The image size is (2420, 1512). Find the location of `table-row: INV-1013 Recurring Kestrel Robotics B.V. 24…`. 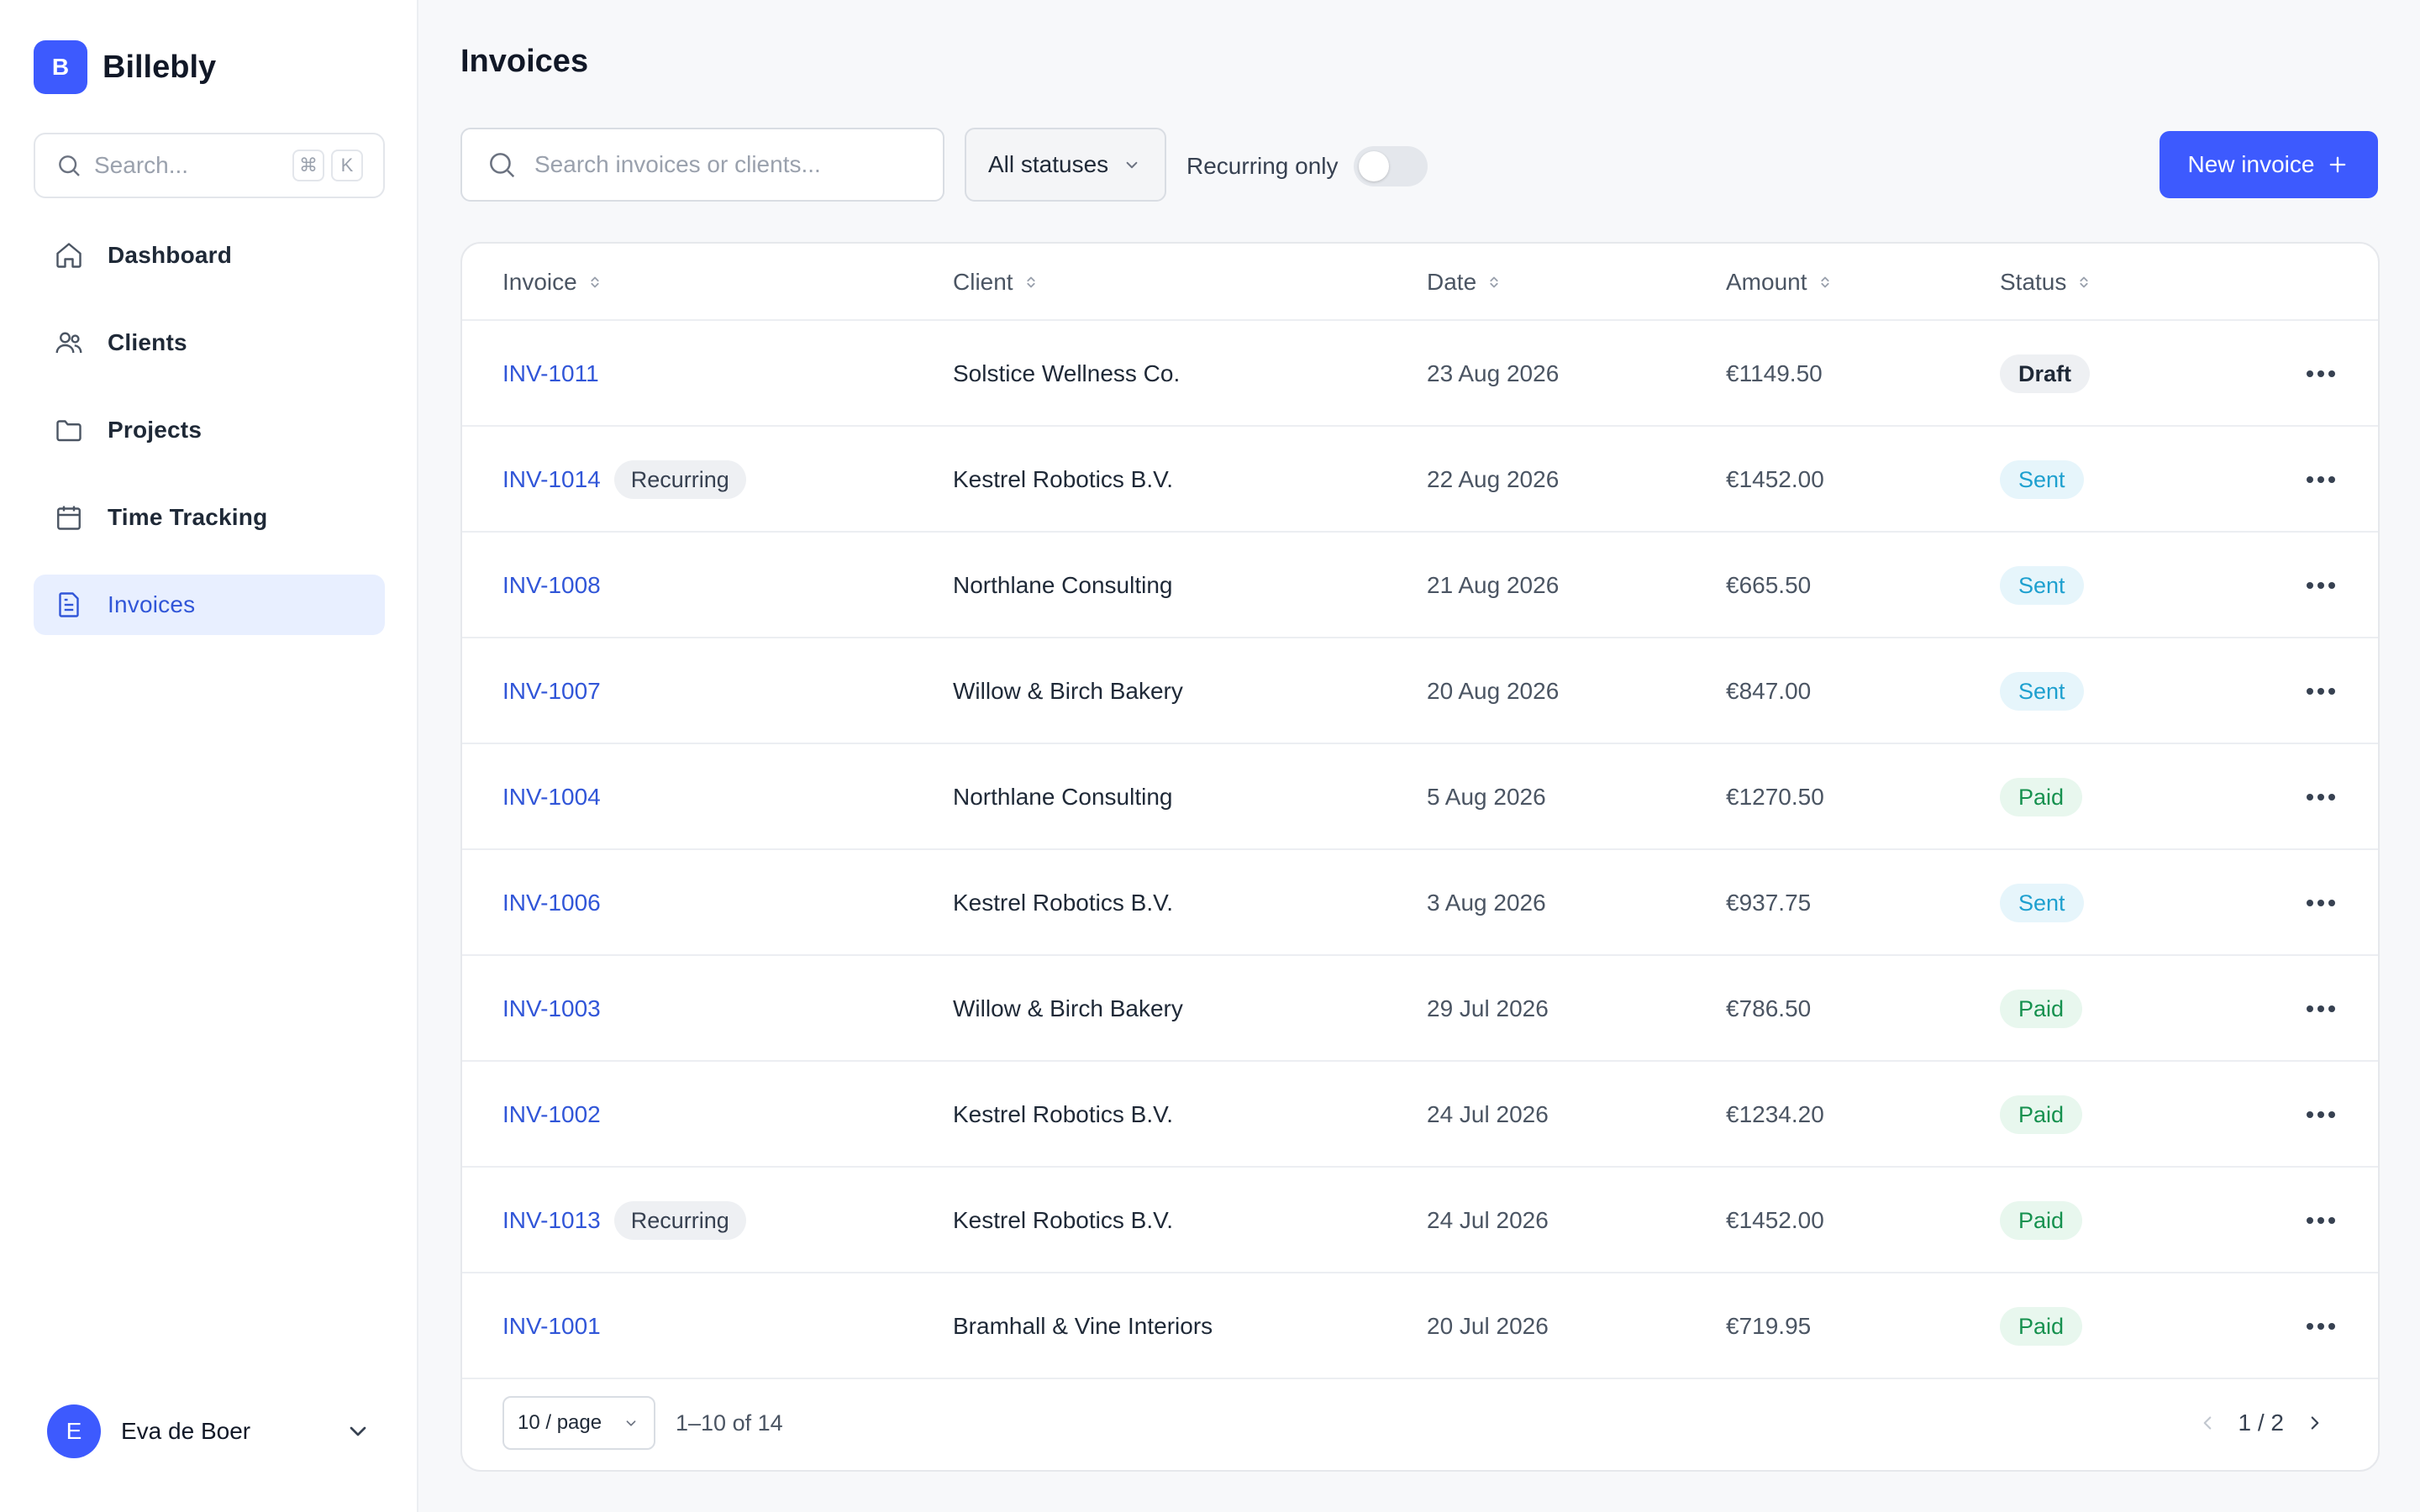

table-row: INV-1013 Recurring Kestrel Robotics B.V. 24… is located at coordinates (1420, 1220).